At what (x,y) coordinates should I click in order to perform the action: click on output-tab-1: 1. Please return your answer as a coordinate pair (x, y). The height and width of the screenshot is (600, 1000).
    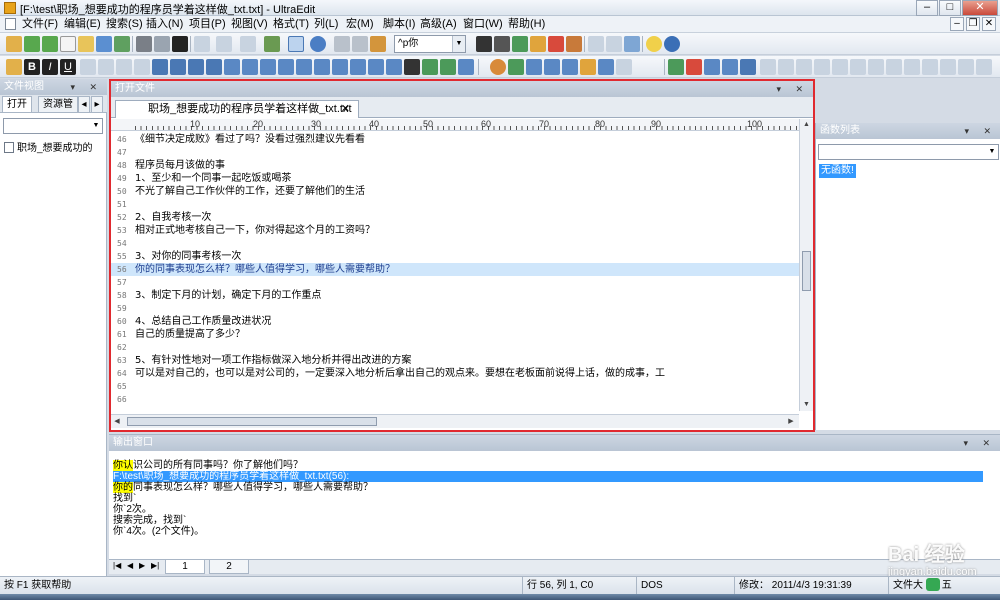
    Looking at the image, I should click on (185, 567).